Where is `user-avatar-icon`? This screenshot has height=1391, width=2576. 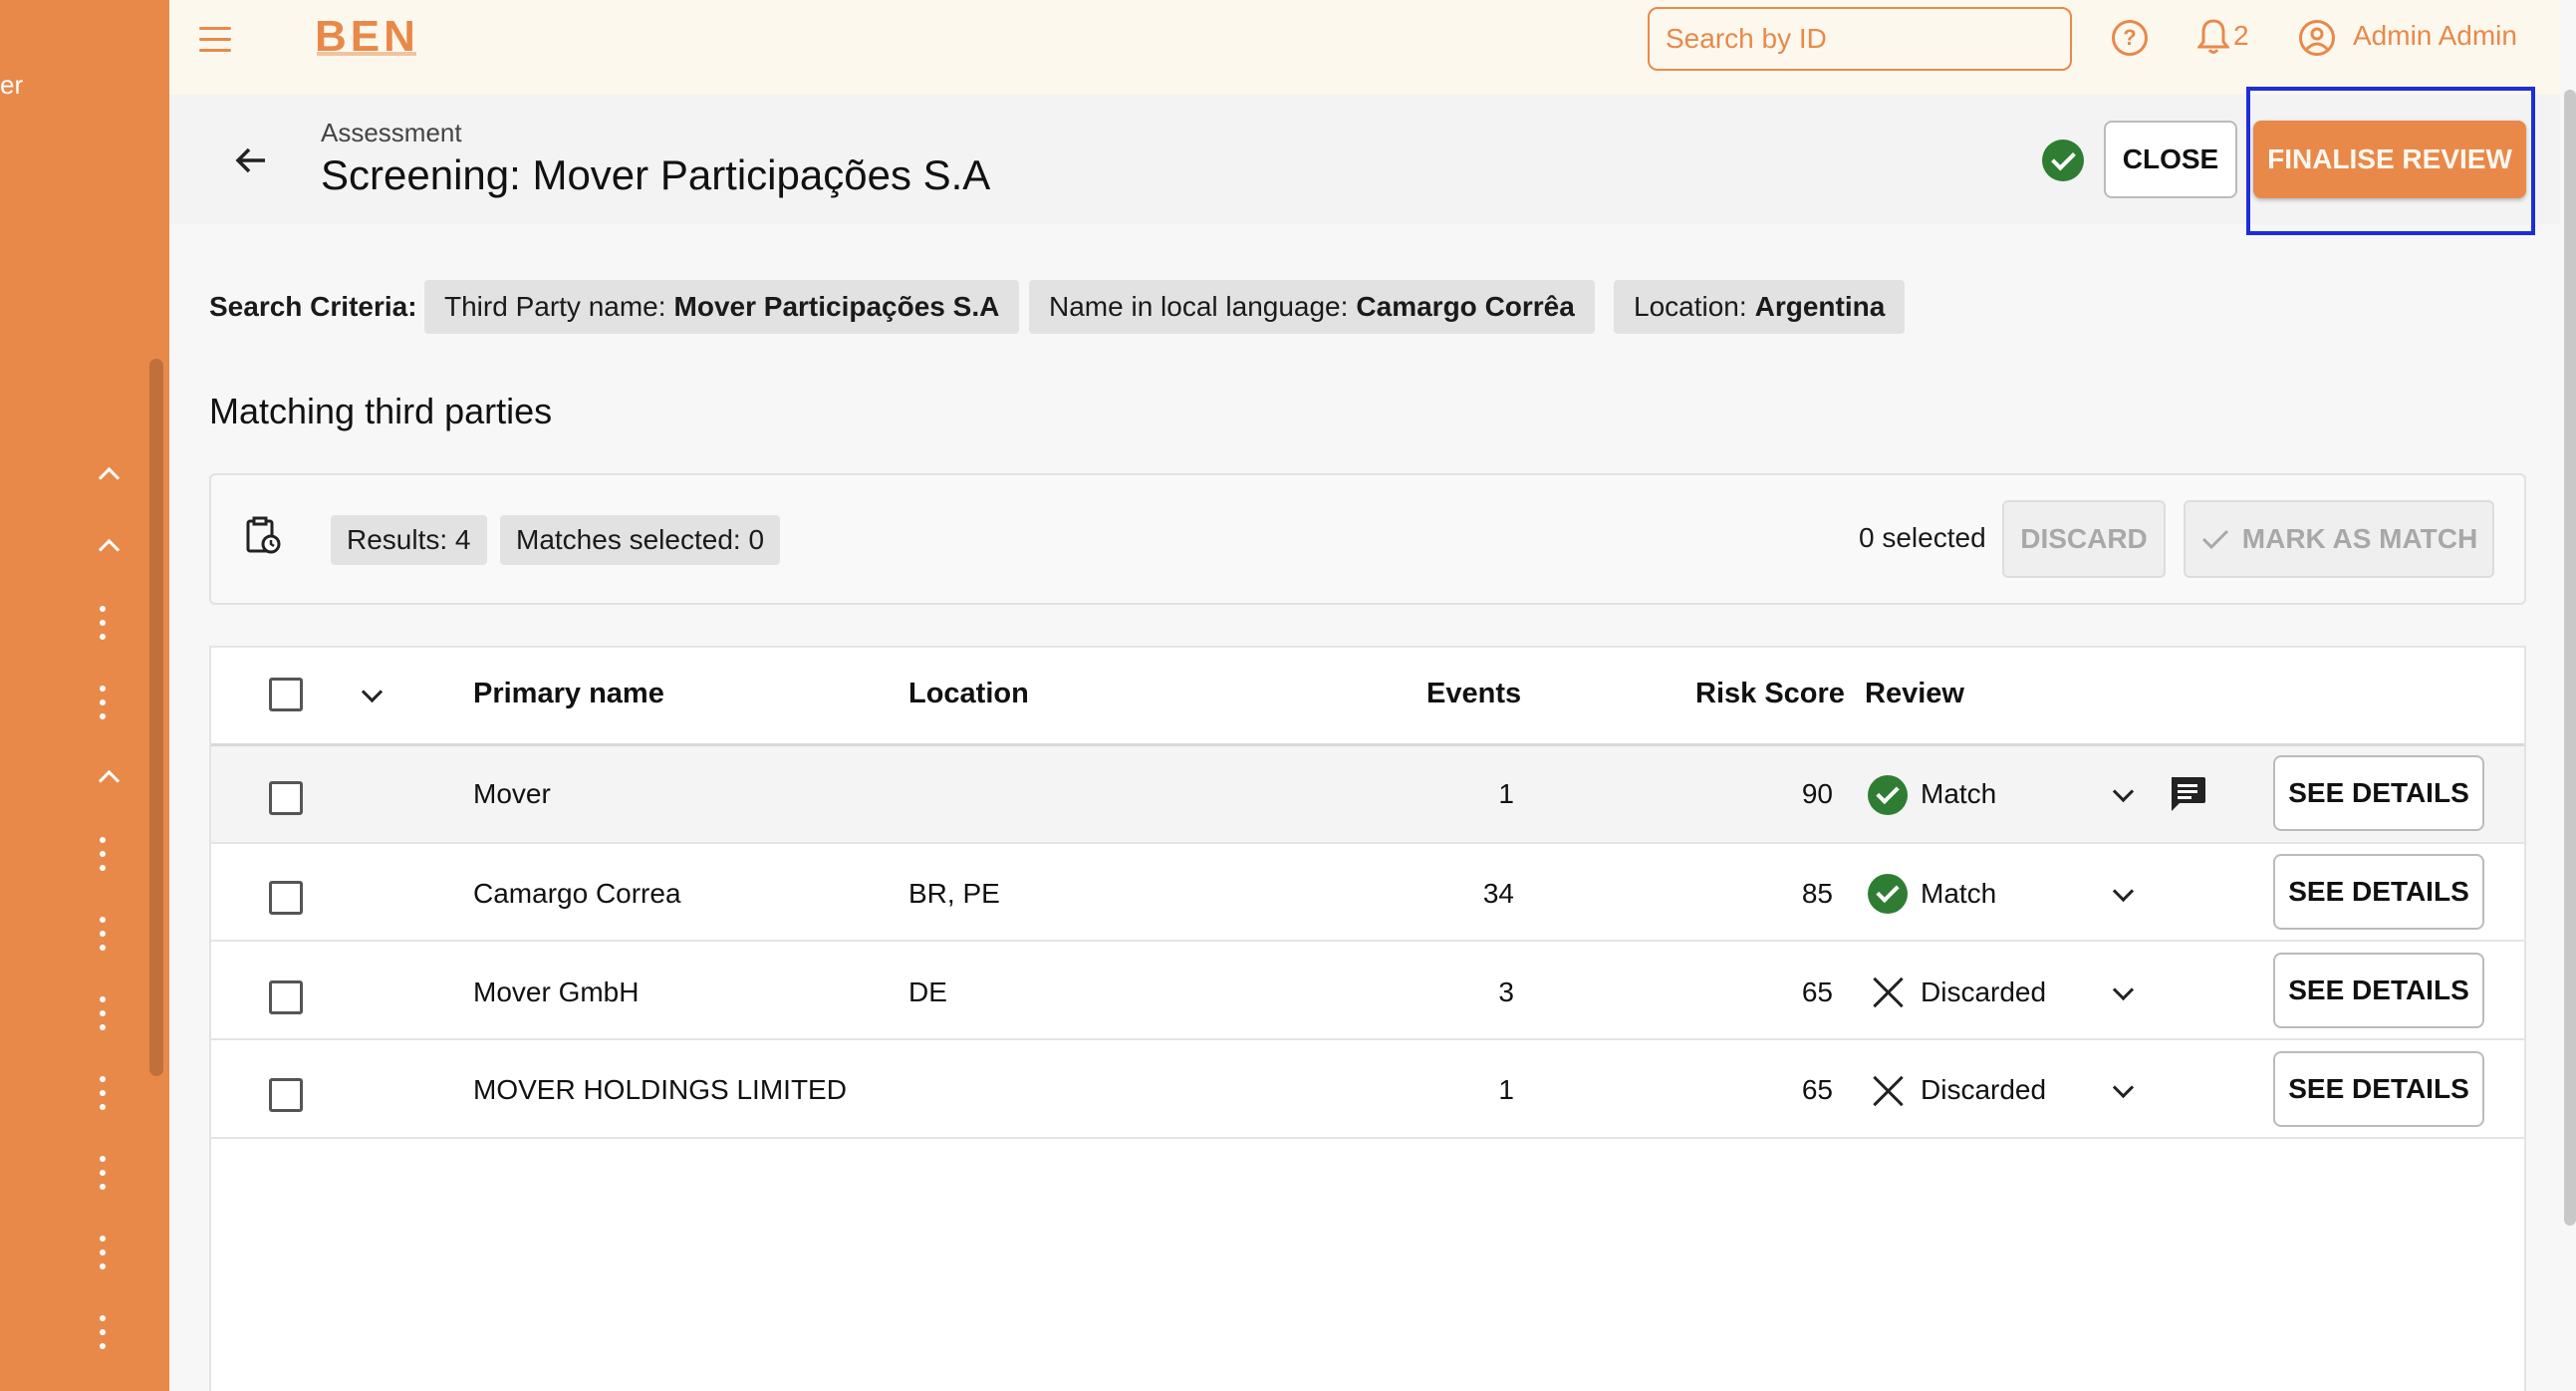
user-avatar-icon is located at coordinates (2317, 38).